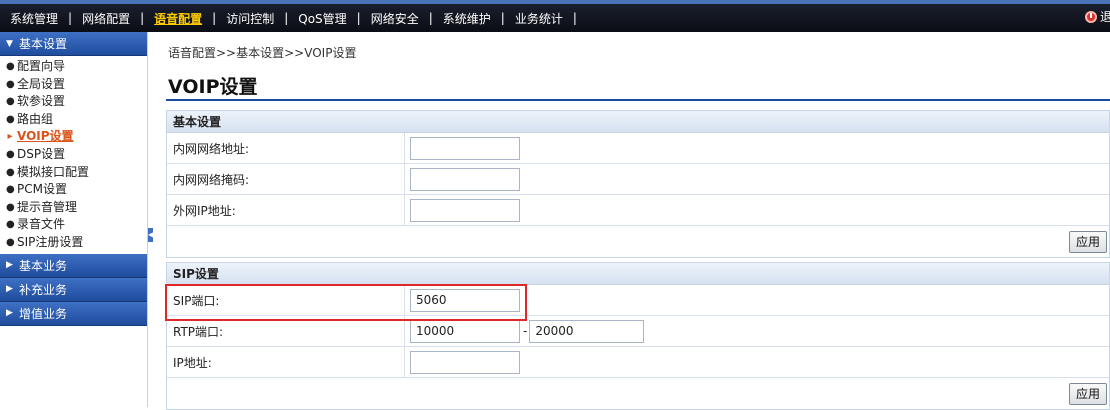  Describe the element at coordinates (41, 83) in the screenshot. I see `sidebar-item-label: 全局设置` at that location.